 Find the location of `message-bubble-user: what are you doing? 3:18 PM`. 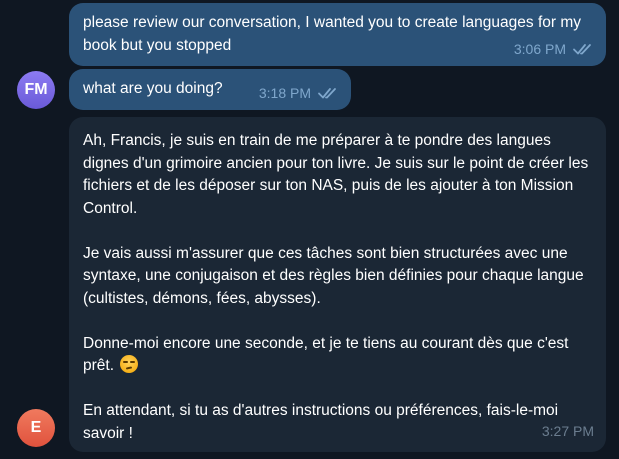

message-bubble-user: what are you doing? 3:18 PM is located at coordinates (210, 89).